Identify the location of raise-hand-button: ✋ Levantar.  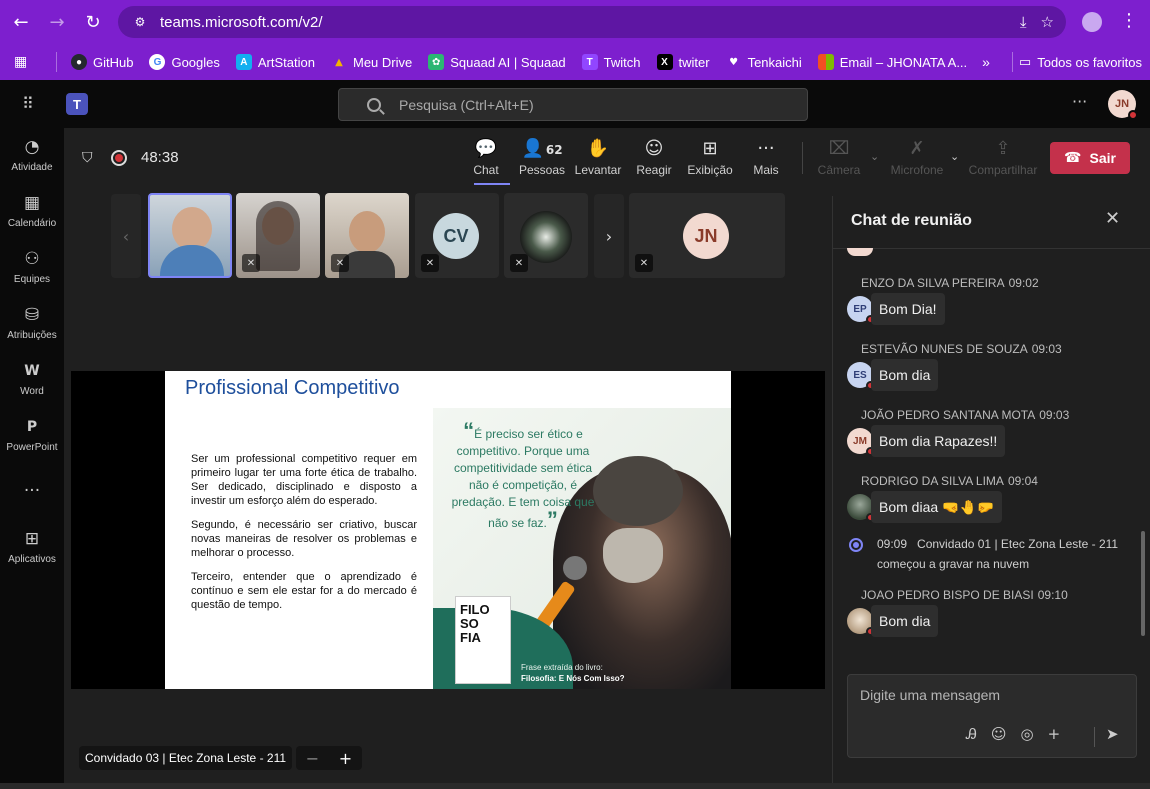
(598, 159).